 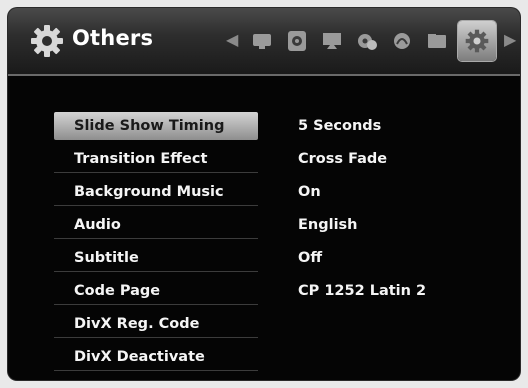 What do you see at coordinates (156, 291) in the screenshot?
I see `menu-label: Code Page` at bounding box center [156, 291].